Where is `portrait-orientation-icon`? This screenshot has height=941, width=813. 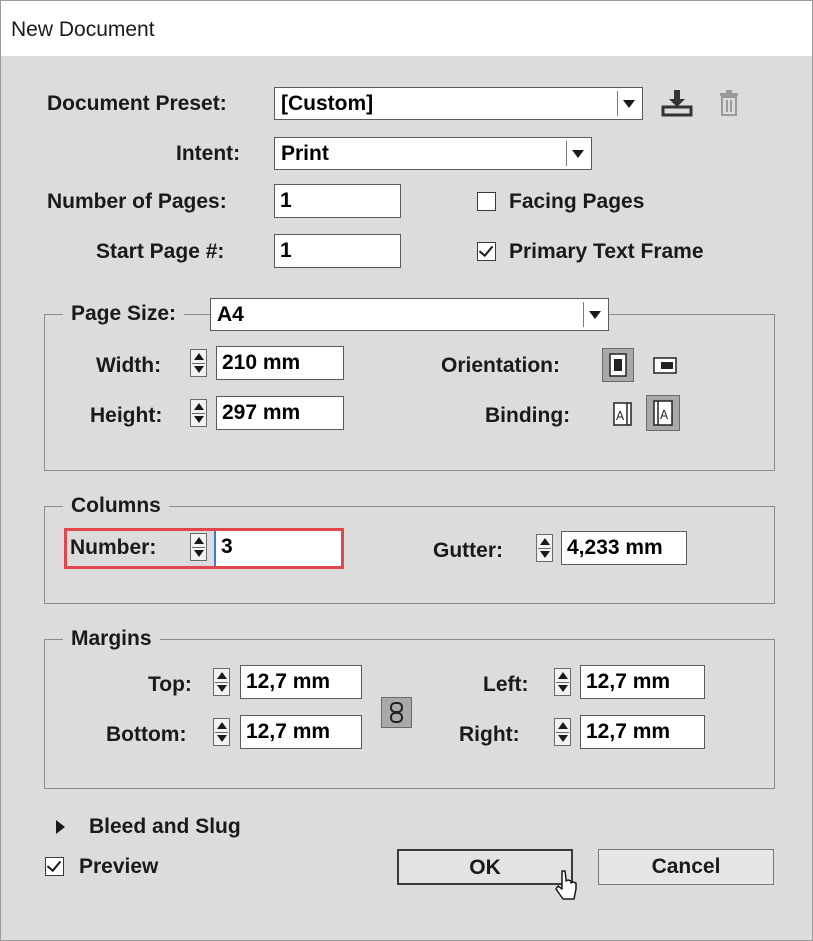 portrait-orientation-icon is located at coordinates (618, 365).